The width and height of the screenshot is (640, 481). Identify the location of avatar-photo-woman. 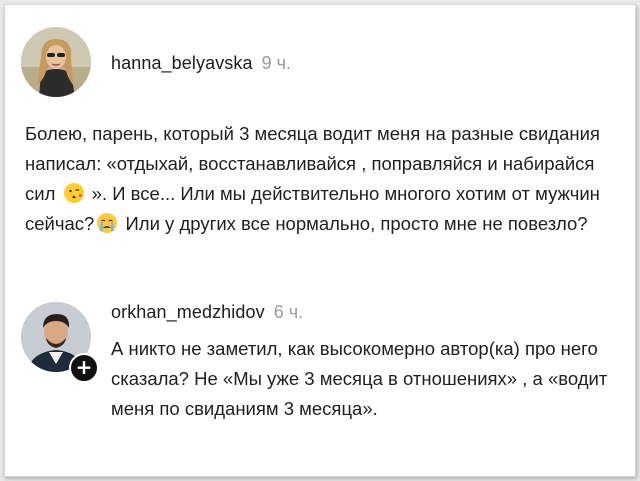
(56, 62).